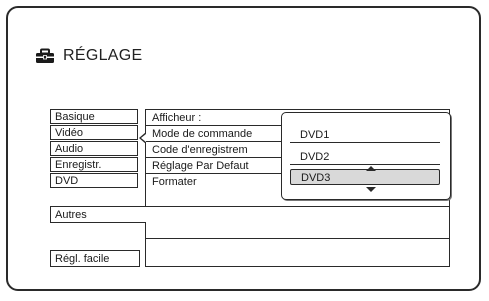 Image resolution: width=489 pixels, height=301 pixels. I want to click on option-popup: DVD1 DVD2 DVD3, so click(366, 156).